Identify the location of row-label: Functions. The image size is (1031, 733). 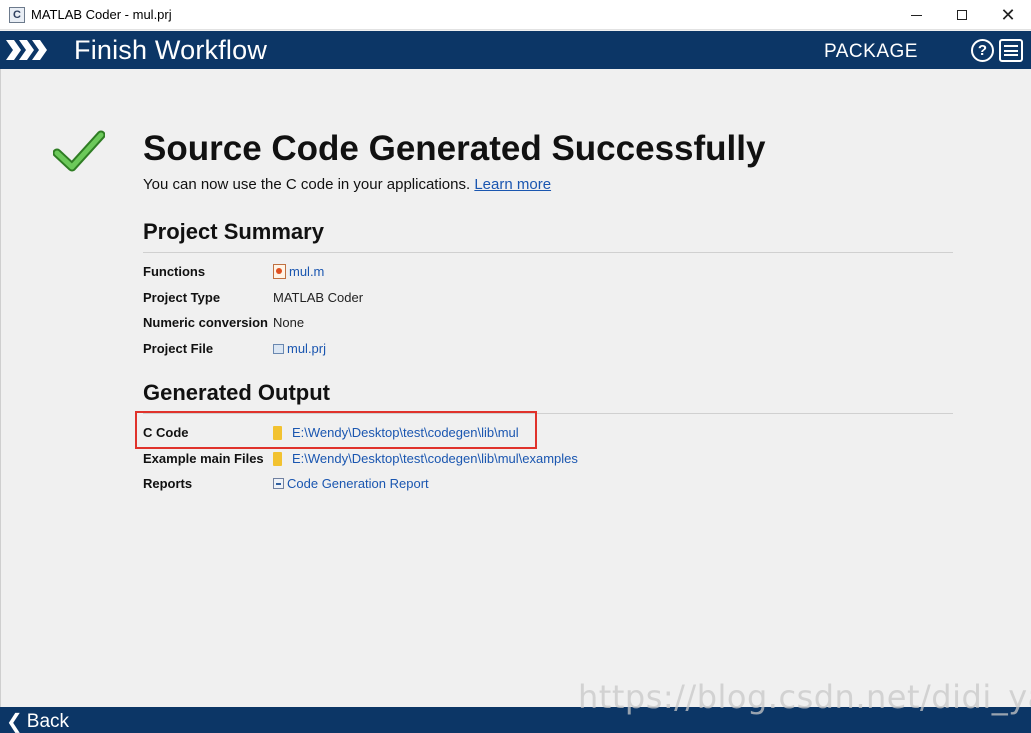
(174, 271).